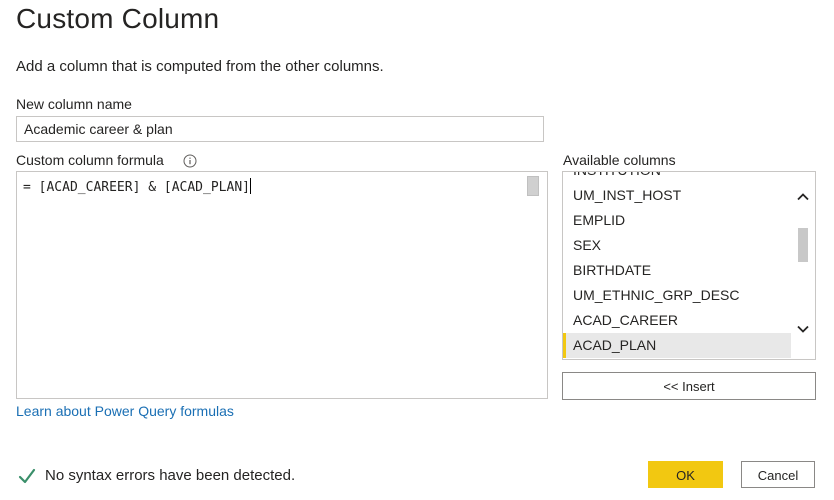 This screenshot has width=834, height=500. What do you see at coordinates (74, 104) in the screenshot?
I see `new-column-name-label: New column name` at bounding box center [74, 104].